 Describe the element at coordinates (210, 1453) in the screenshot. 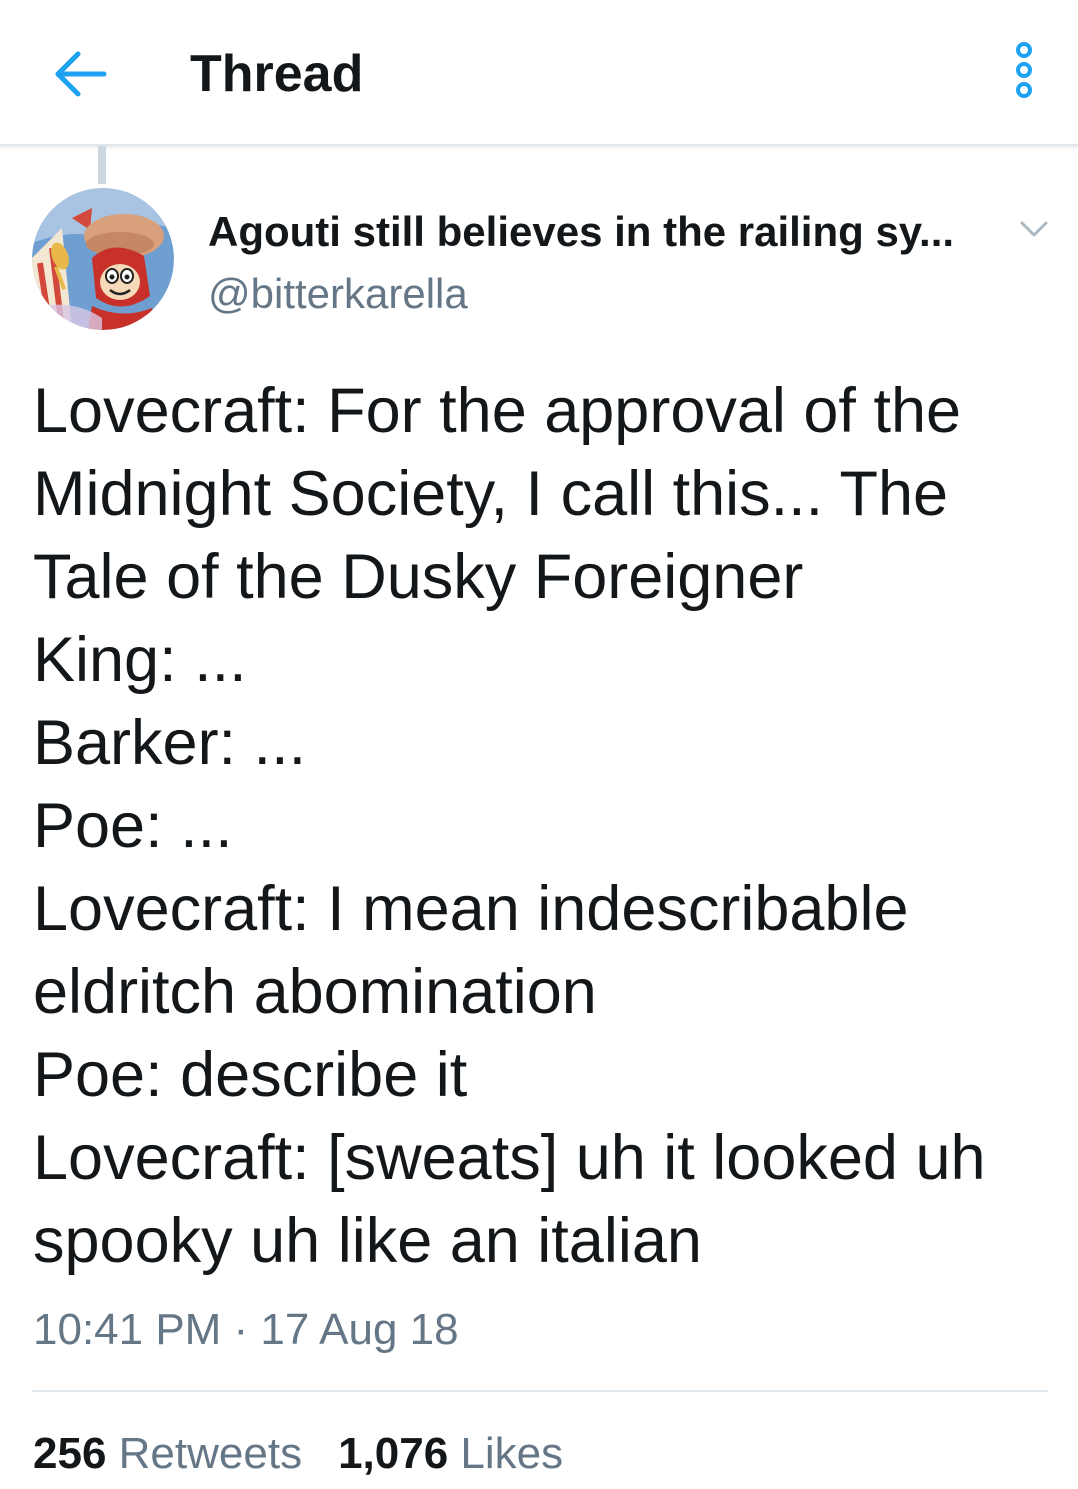

I see `retweets-label: Retweets` at that location.